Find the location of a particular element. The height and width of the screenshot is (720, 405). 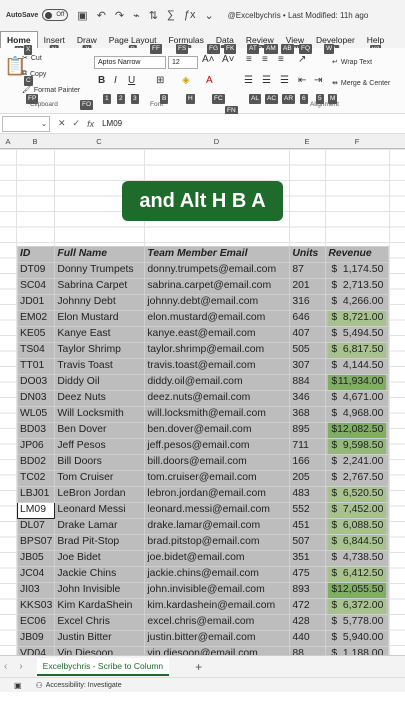

increase-indent-icon: ⇥ is located at coordinates (318, 80).